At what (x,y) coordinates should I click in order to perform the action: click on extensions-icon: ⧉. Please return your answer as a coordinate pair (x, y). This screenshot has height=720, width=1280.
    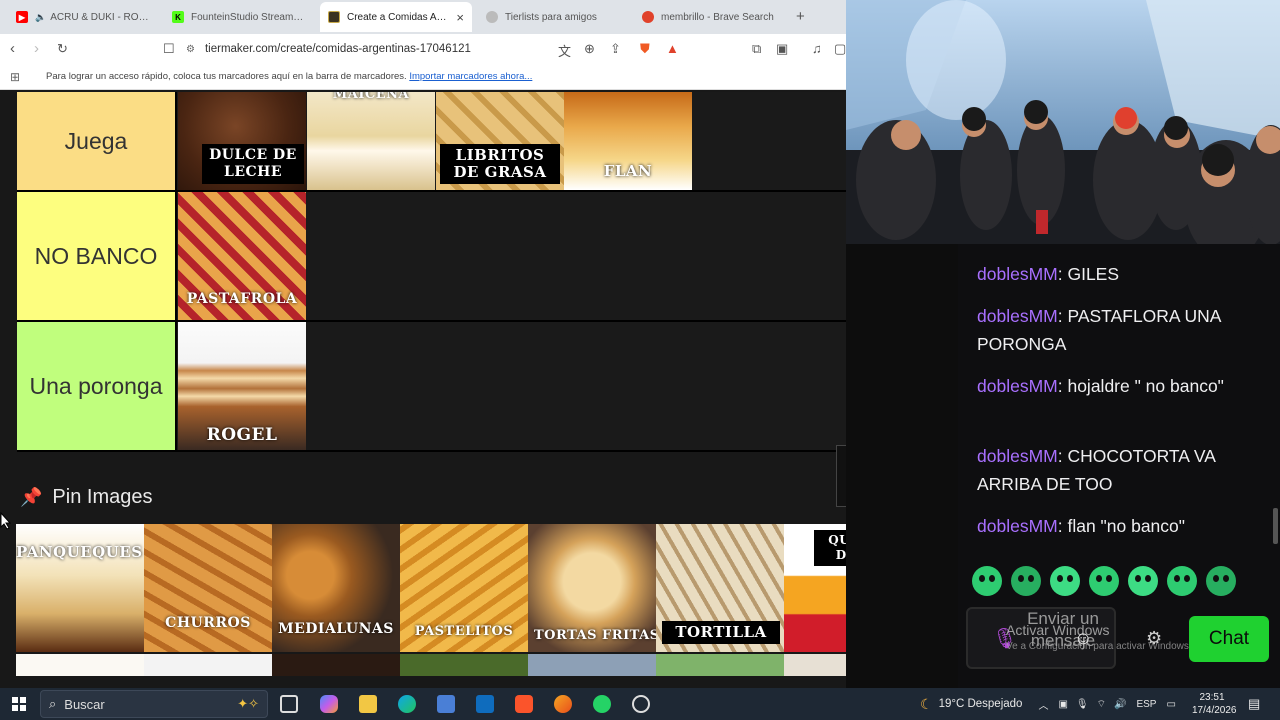
    Looking at the image, I should click on (756, 49).